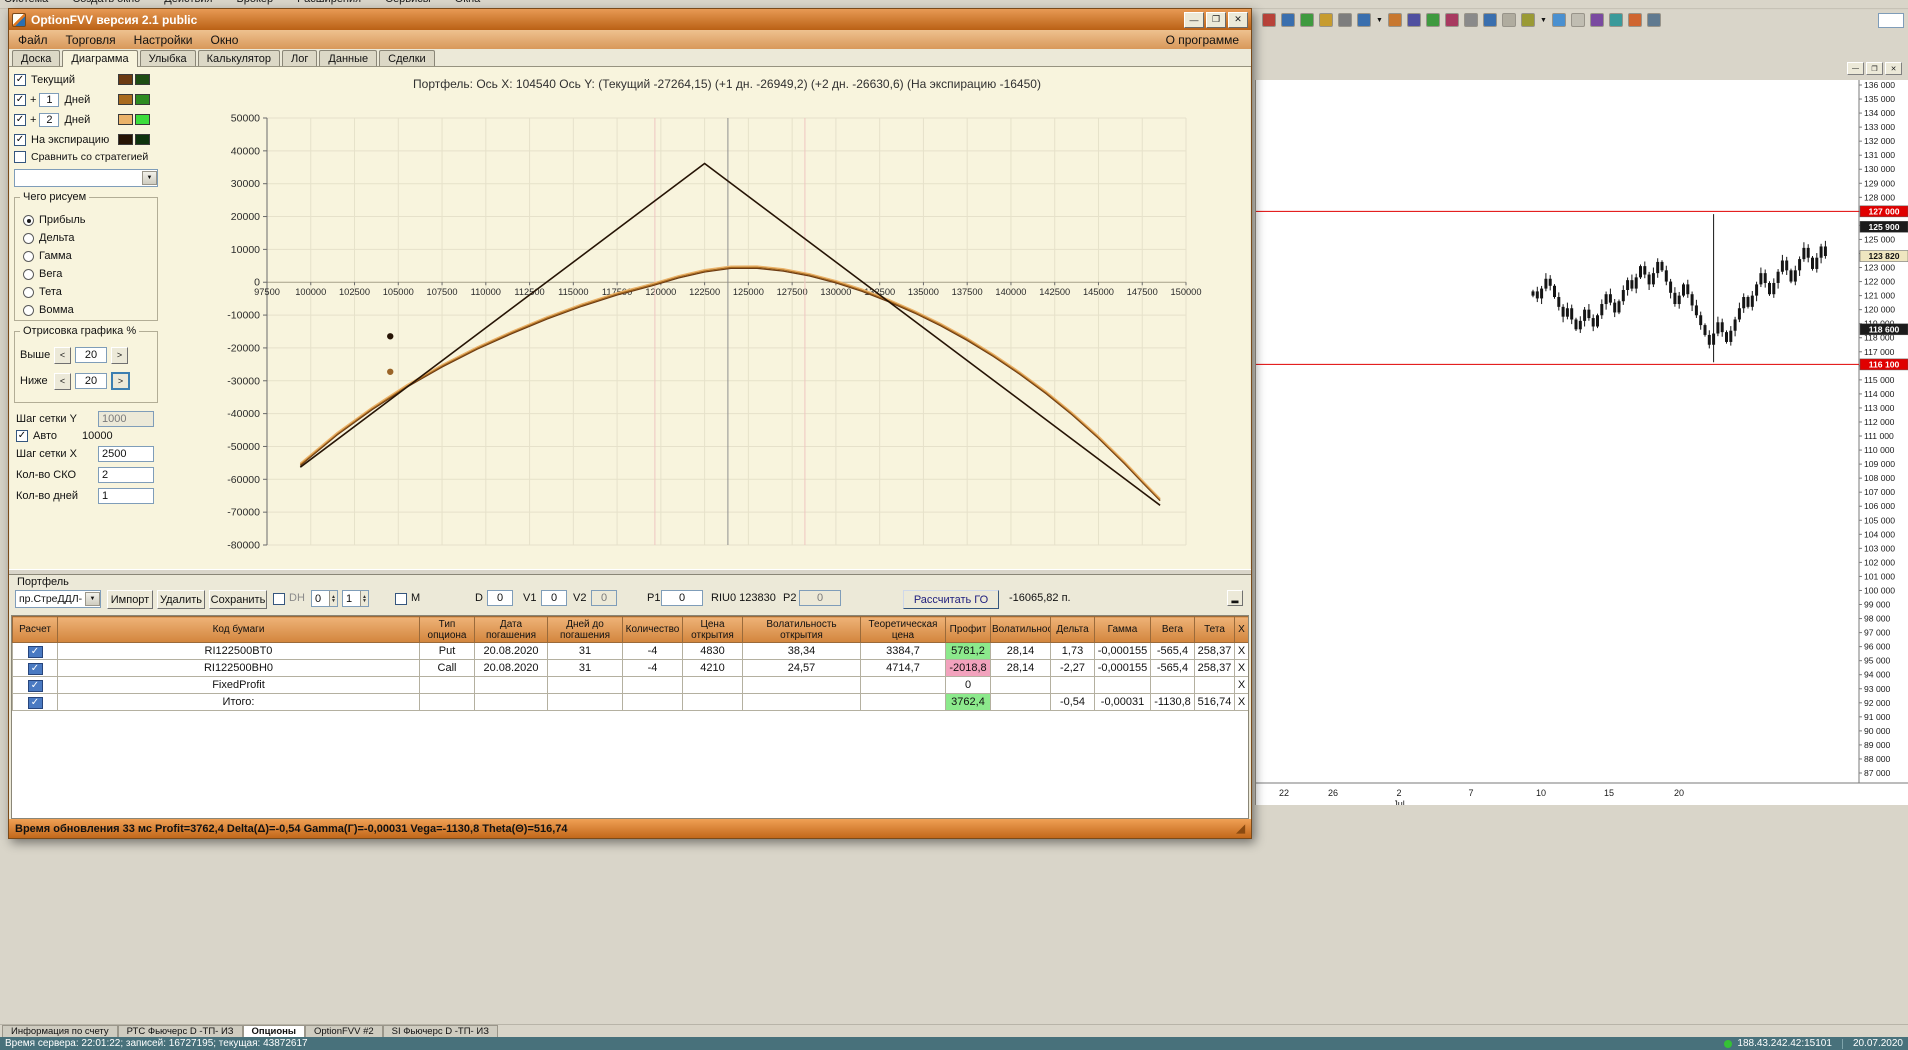 The image size is (1908, 1050). What do you see at coordinates (1204, 40) in the screenshot?
I see `menu-about: О программе` at bounding box center [1204, 40].